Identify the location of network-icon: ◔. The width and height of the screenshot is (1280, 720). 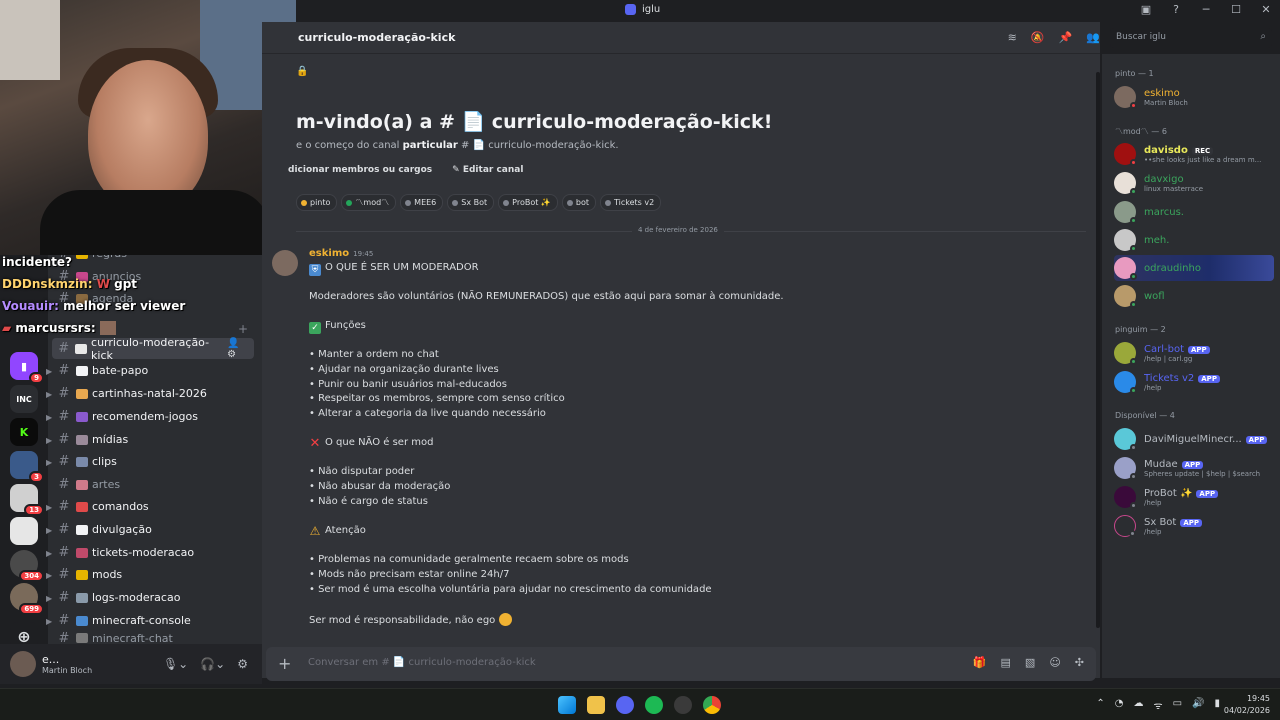
(1119, 705).